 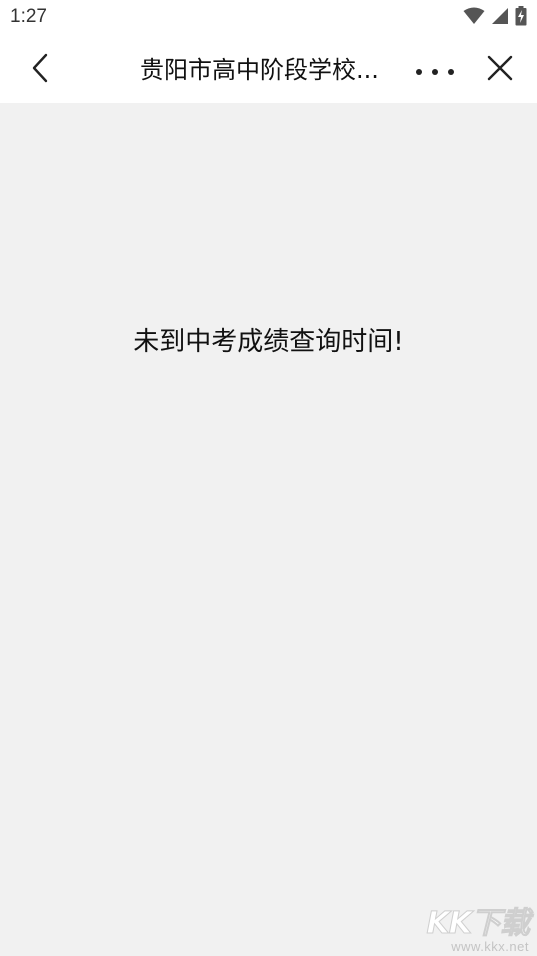 I want to click on more-button, so click(x=435, y=70).